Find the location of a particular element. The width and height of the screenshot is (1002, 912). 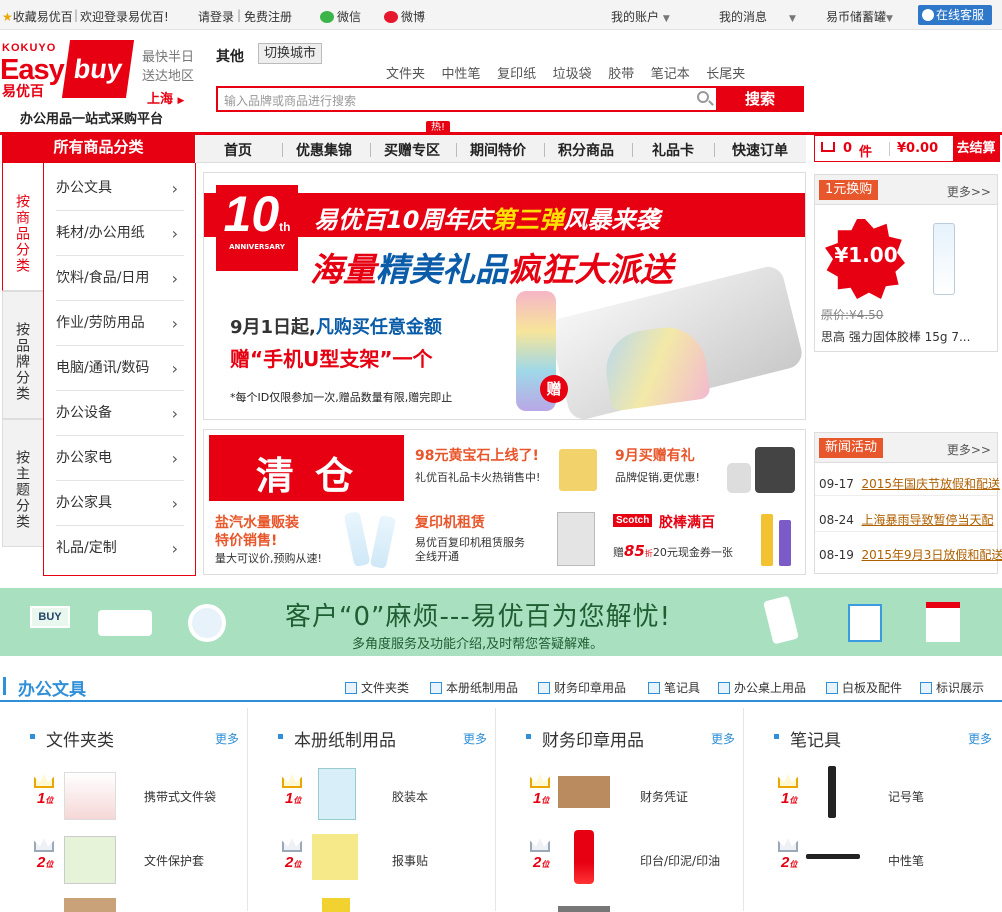

column-title: 本册纸制用品 is located at coordinates (337, 738).